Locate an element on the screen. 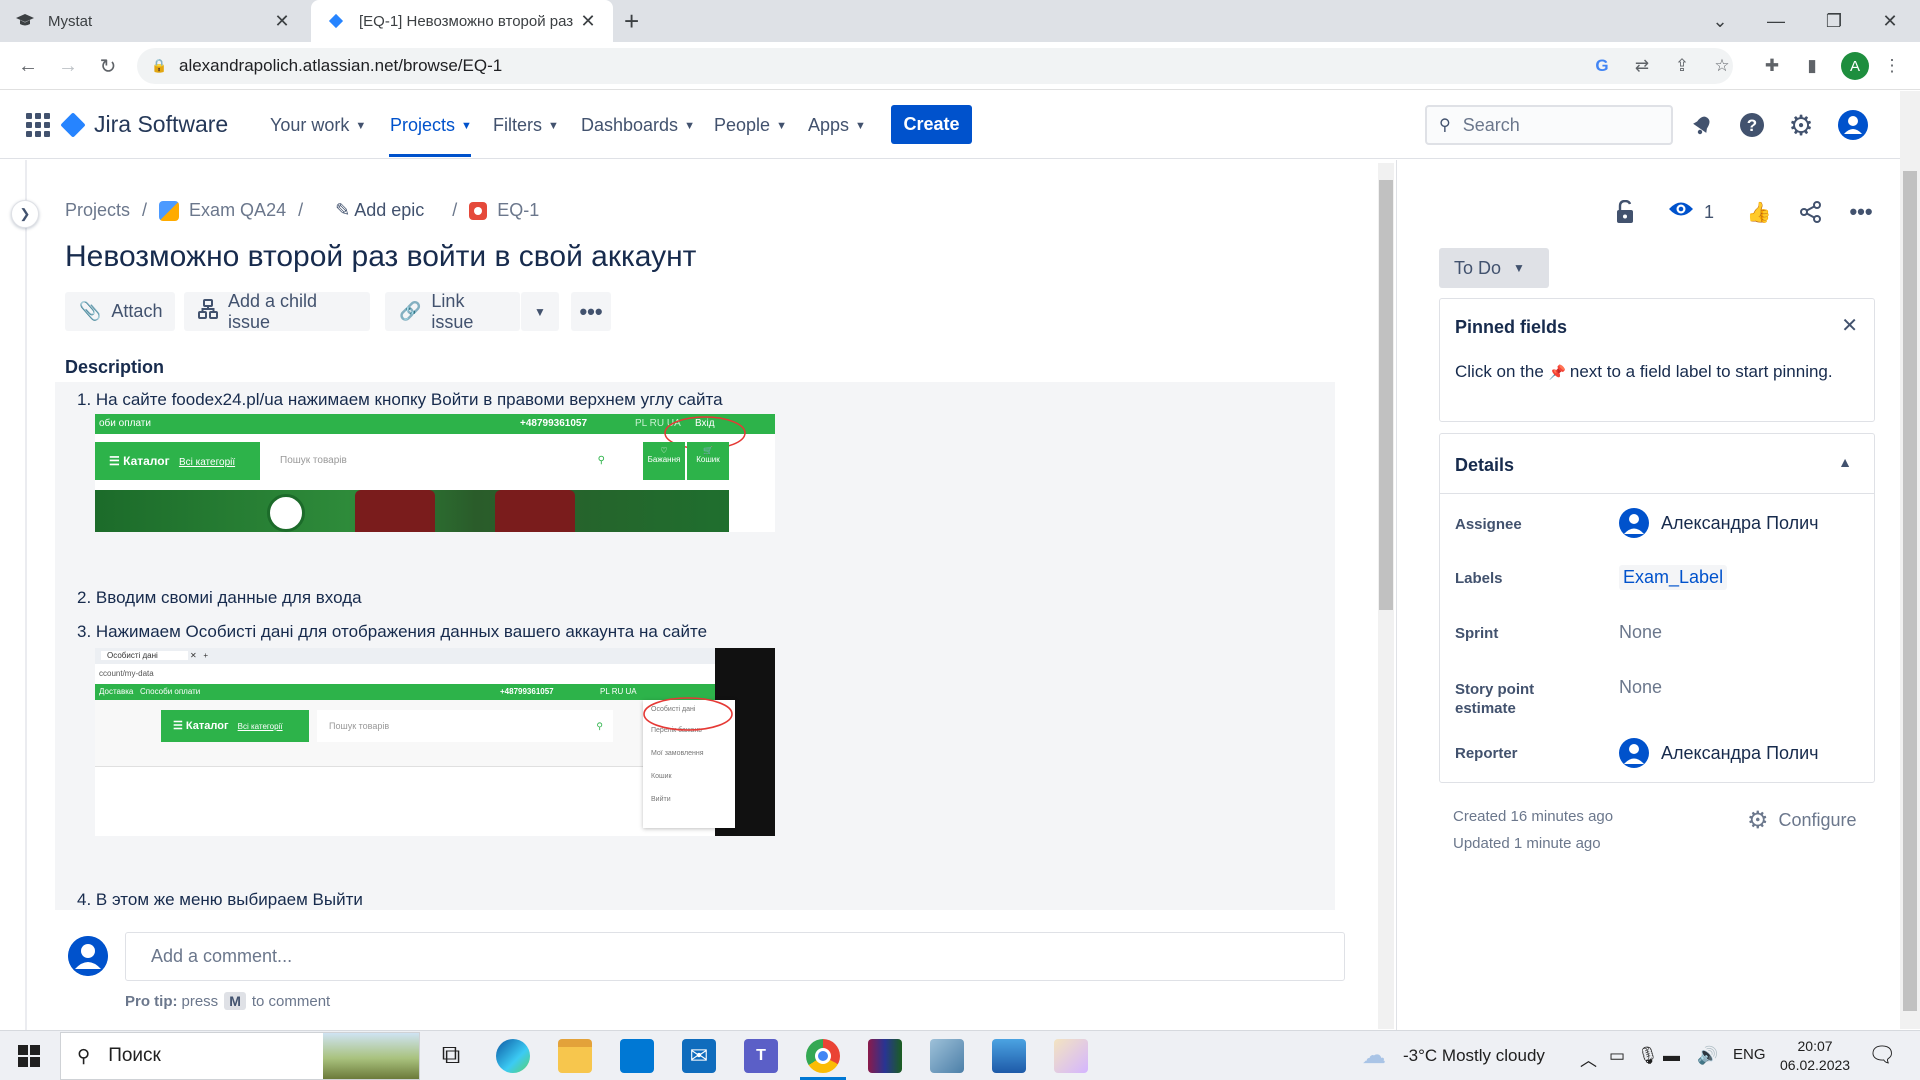  task-view-icon: ⧉ is located at coordinates (451, 1056).